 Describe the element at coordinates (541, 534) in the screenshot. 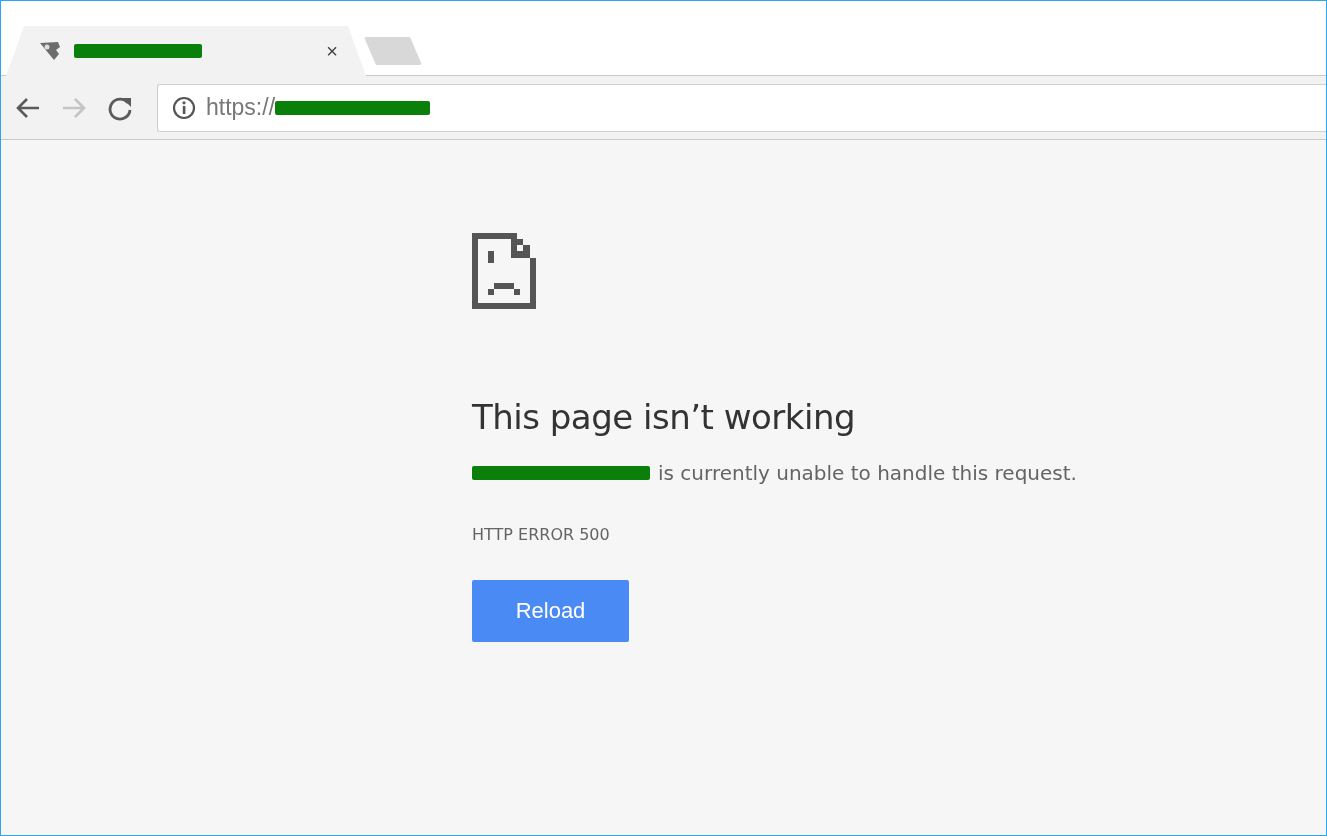

I see `error-code: HTTP ERROR 500` at that location.